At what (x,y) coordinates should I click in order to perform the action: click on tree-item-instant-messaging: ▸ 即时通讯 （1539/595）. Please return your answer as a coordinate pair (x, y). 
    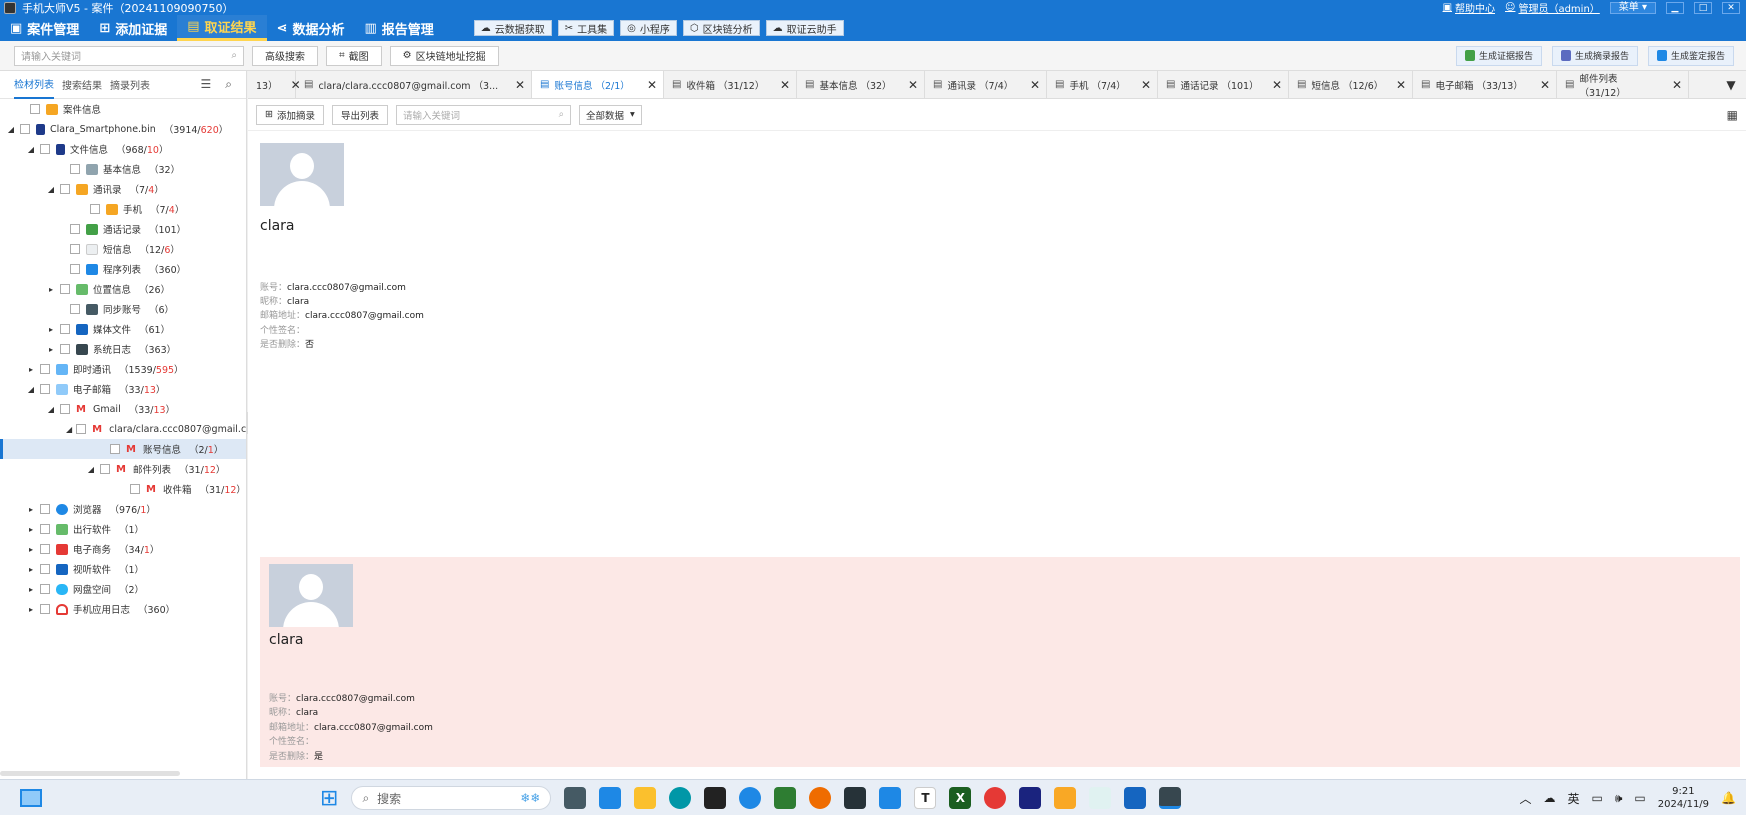
    Looking at the image, I should click on (123, 369).